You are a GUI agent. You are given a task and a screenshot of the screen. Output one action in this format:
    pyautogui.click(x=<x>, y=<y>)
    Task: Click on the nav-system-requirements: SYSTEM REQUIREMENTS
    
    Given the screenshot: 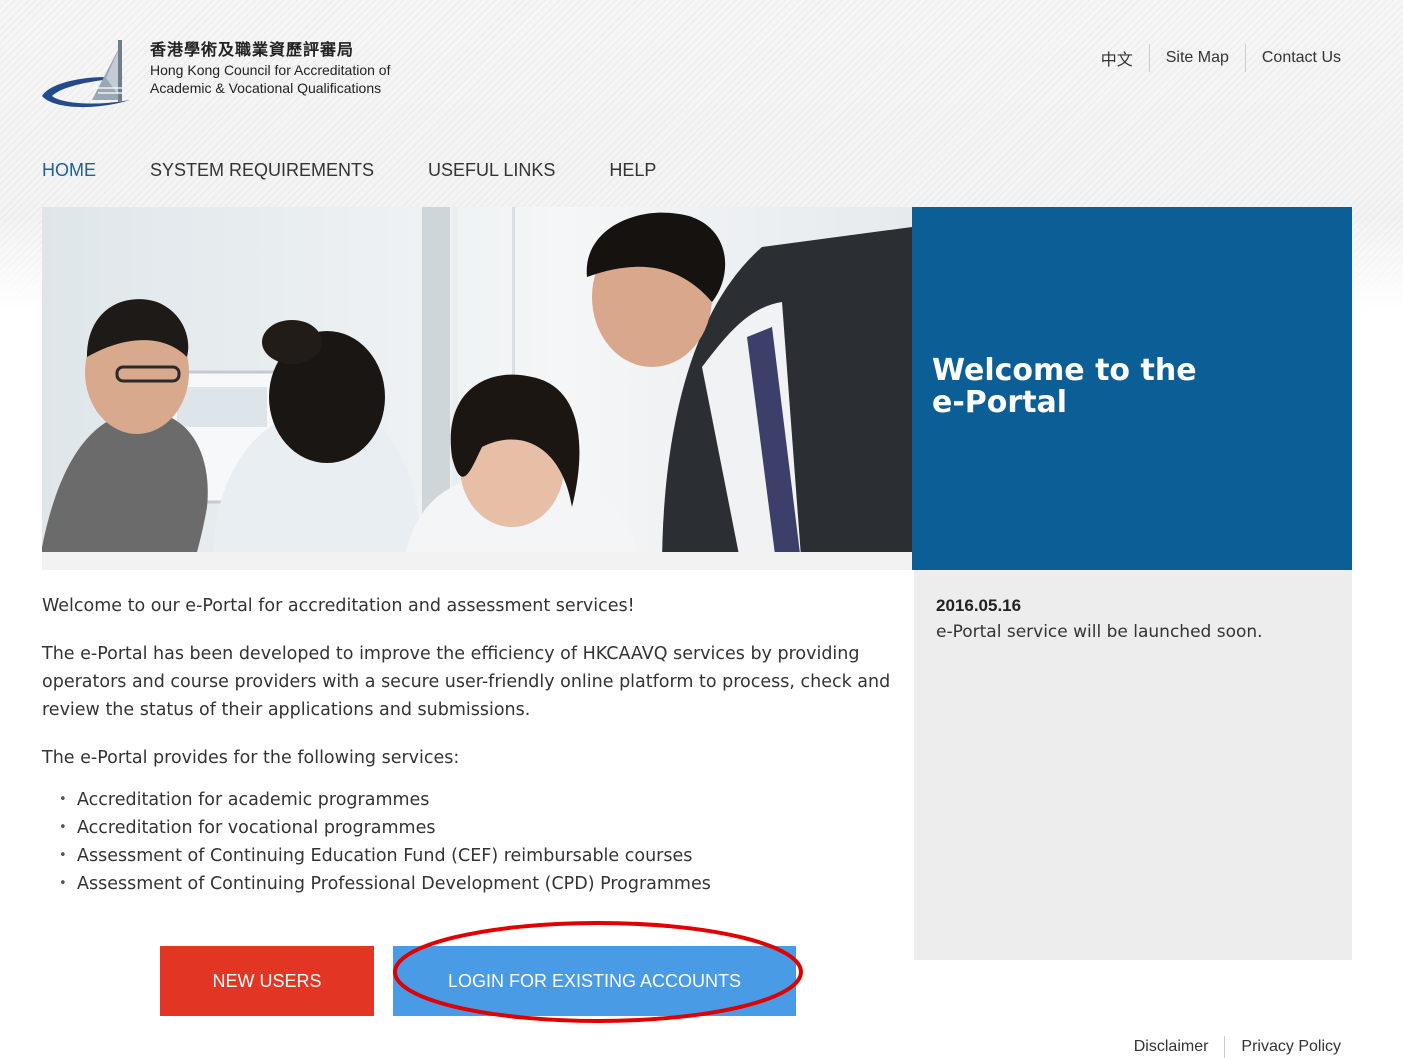 What is the action you would take?
    pyautogui.click(x=262, y=170)
    